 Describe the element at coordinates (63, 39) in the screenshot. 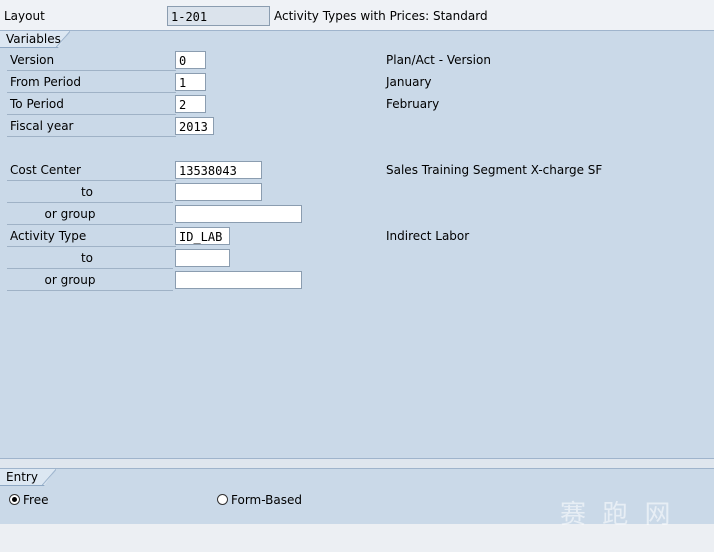

I see `variables-tab-edge` at that location.